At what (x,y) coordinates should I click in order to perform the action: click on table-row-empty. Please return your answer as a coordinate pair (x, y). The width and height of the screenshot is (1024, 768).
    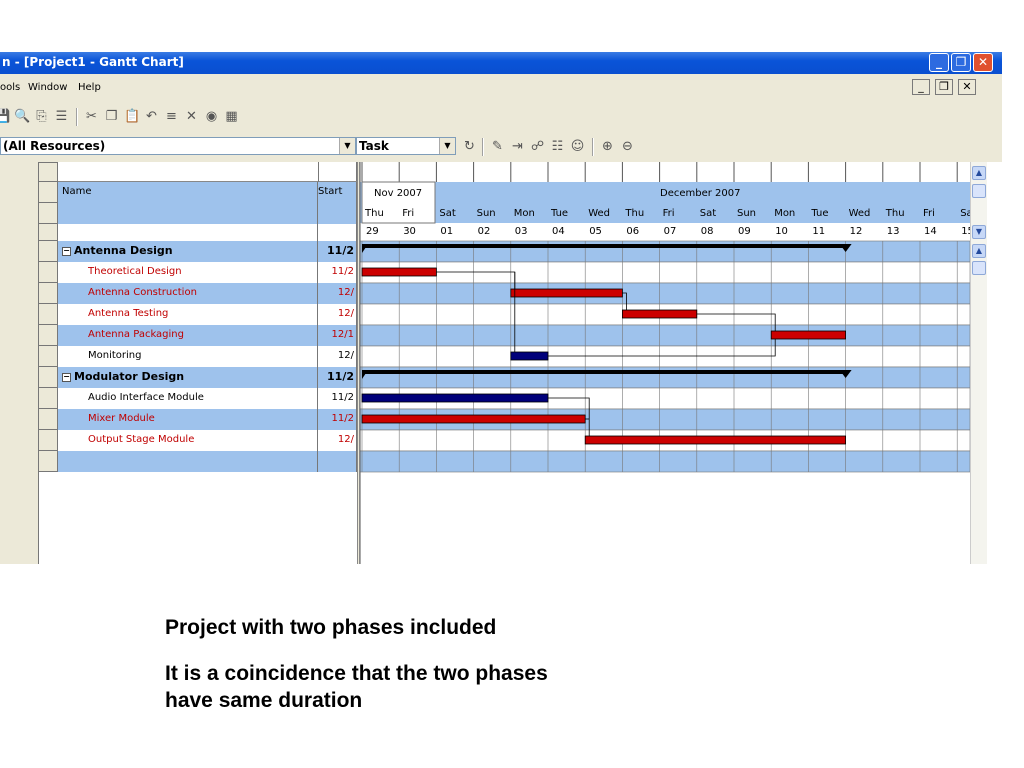
    Looking at the image, I should click on (188, 461).